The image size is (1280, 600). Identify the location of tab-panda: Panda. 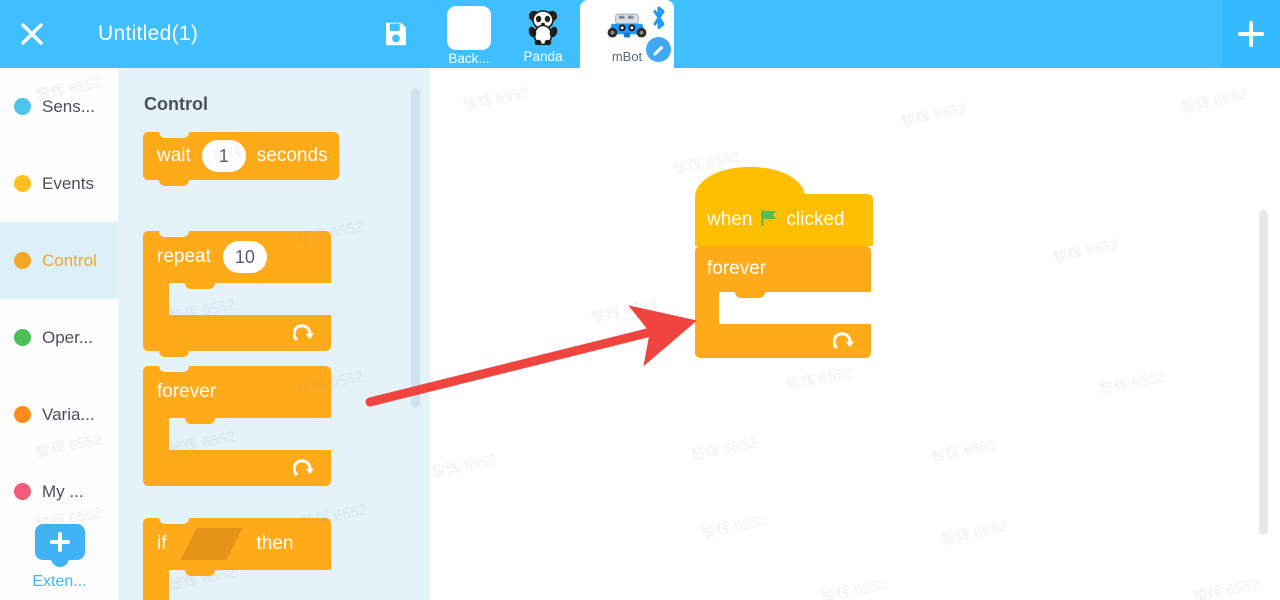
(543, 34).